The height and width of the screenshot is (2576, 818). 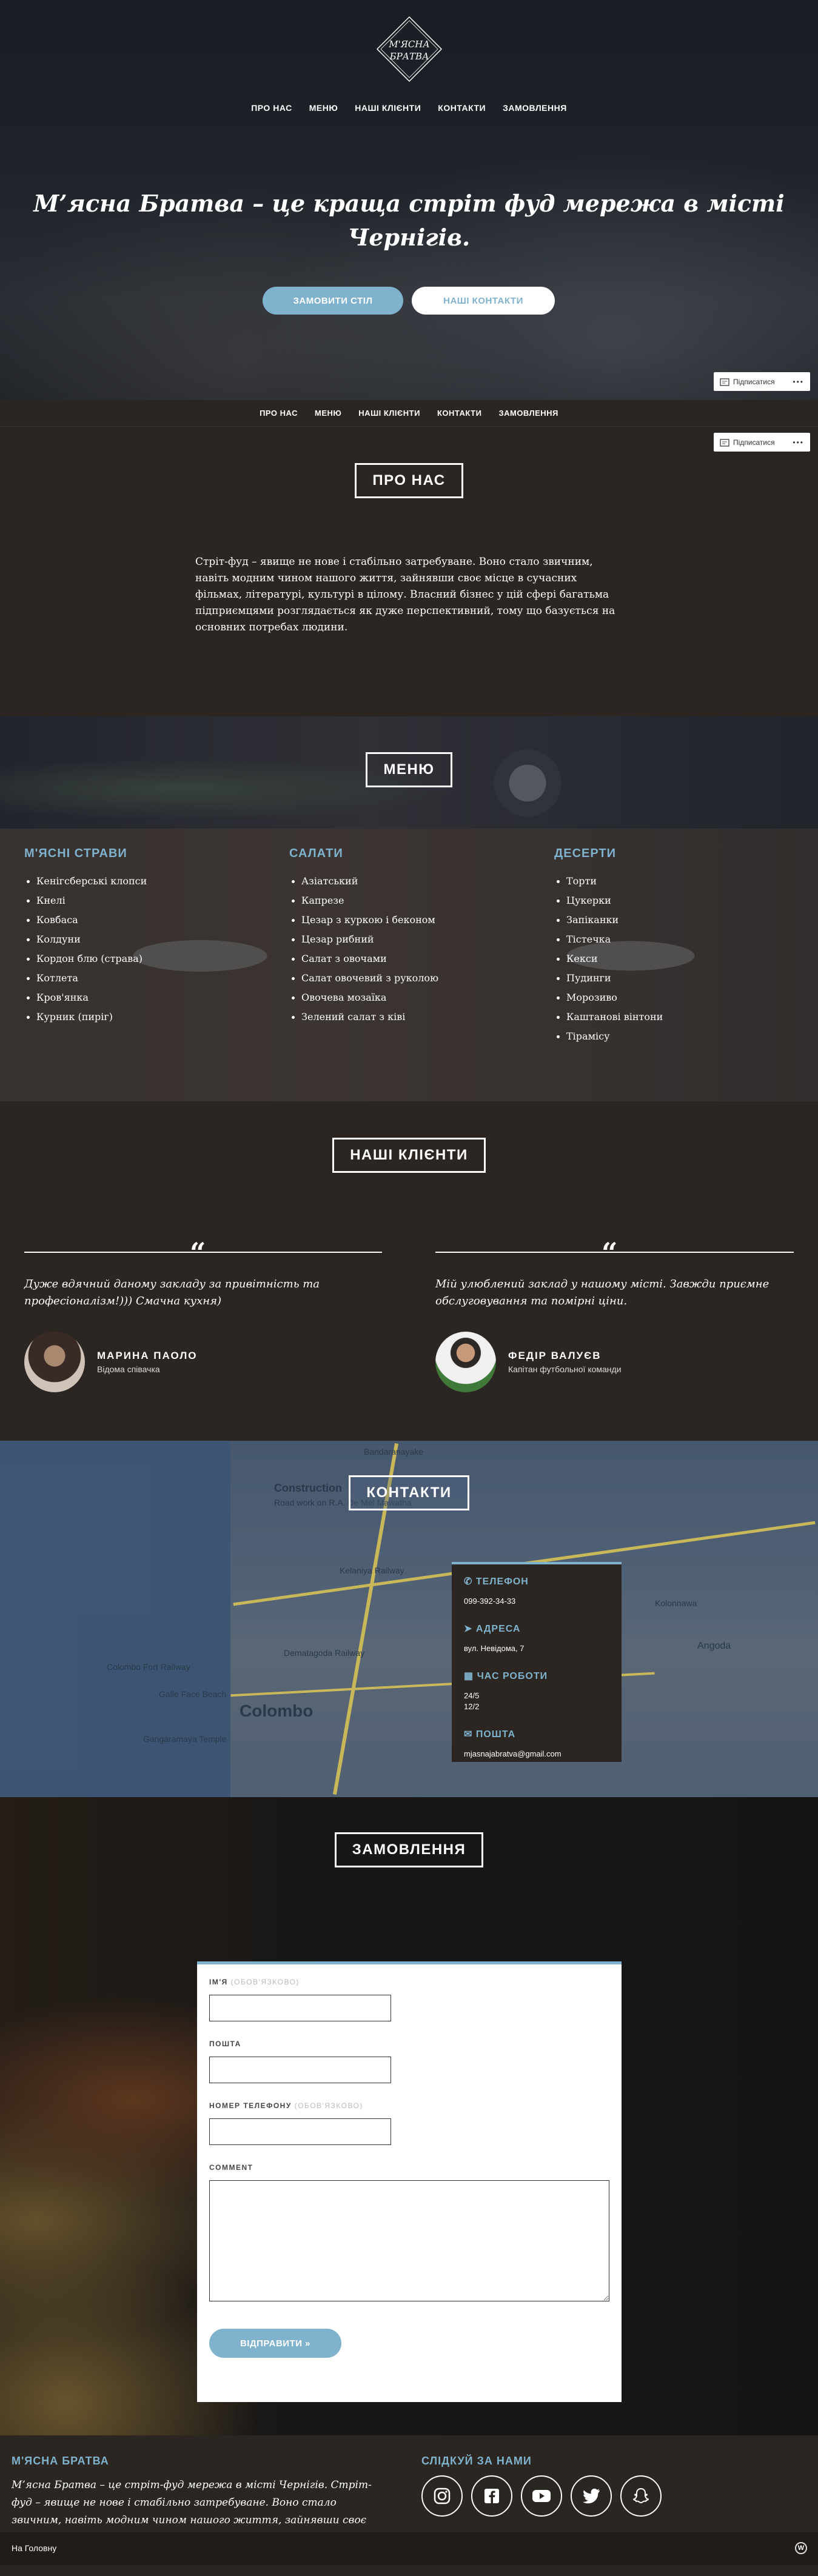 I want to click on footer-brand-heading: М'ЯСНА БРАТВА, so click(x=61, y=2461).